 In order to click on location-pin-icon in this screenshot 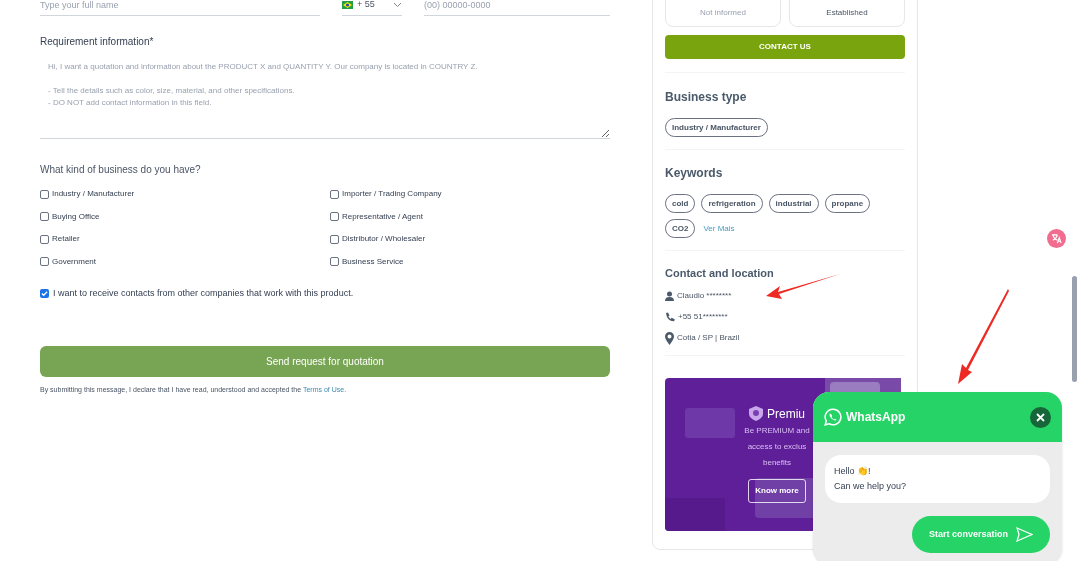, I will do `click(669, 338)`.